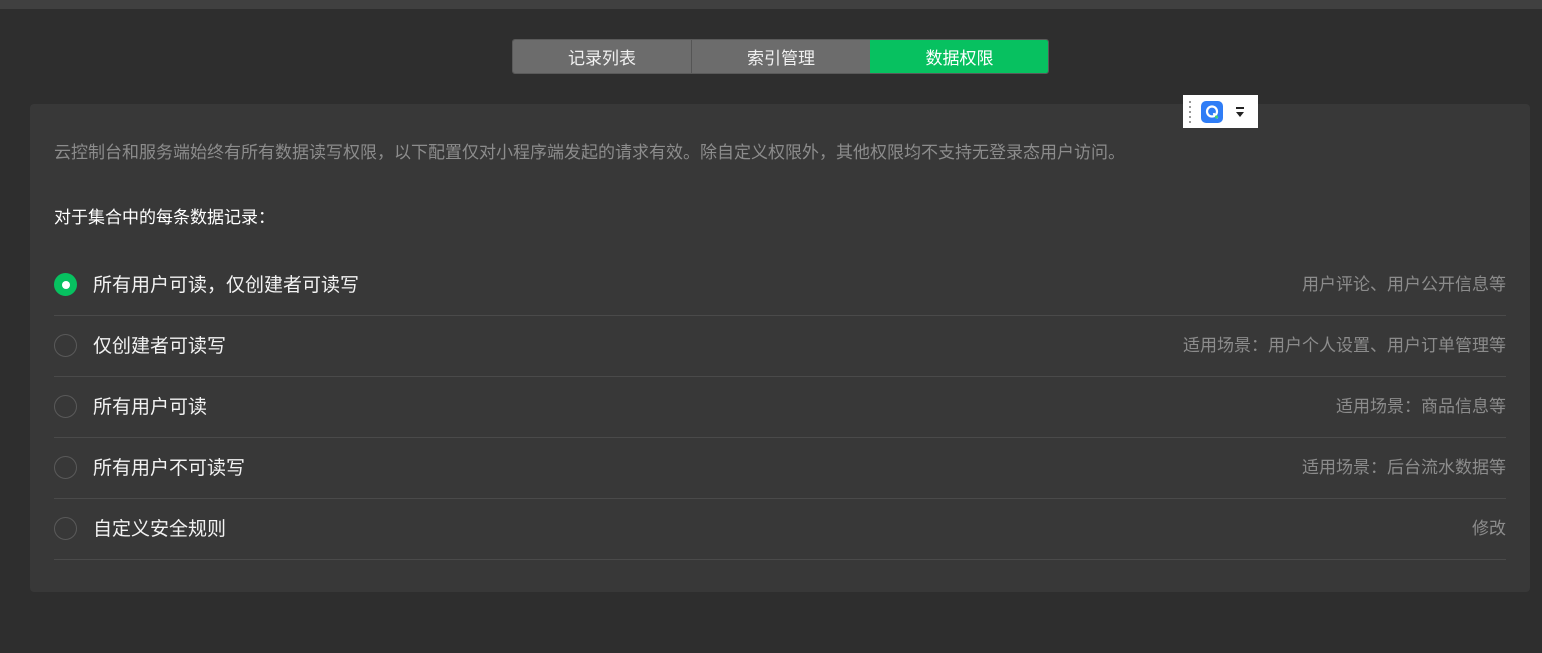 This screenshot has height=653, width=1542. Describe the element at coordinates (959, 56) in the screenshot. I see `tab-data-permissions: 数据权限` at that location.